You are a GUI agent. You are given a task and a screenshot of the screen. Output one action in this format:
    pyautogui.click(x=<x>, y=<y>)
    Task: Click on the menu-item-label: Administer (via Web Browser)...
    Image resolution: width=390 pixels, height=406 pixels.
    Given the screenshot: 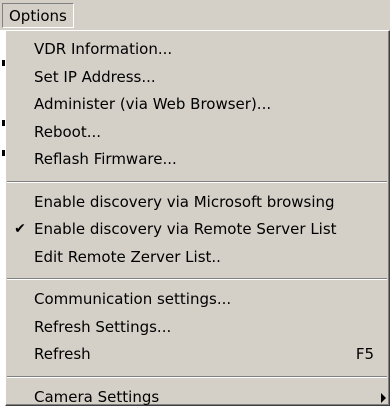 What is the action you would take?
    pyautogui.click(x=153, y=104)
    